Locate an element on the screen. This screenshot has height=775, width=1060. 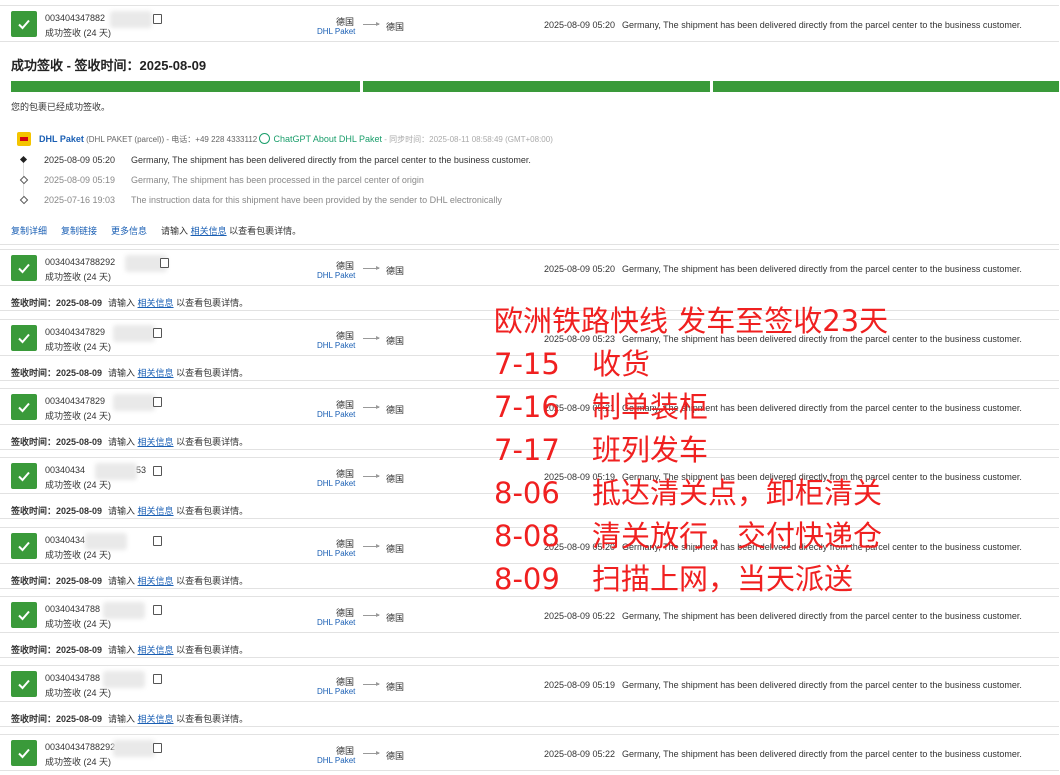
milestone-text: 班列发车 is located at coordinates (650, 450).